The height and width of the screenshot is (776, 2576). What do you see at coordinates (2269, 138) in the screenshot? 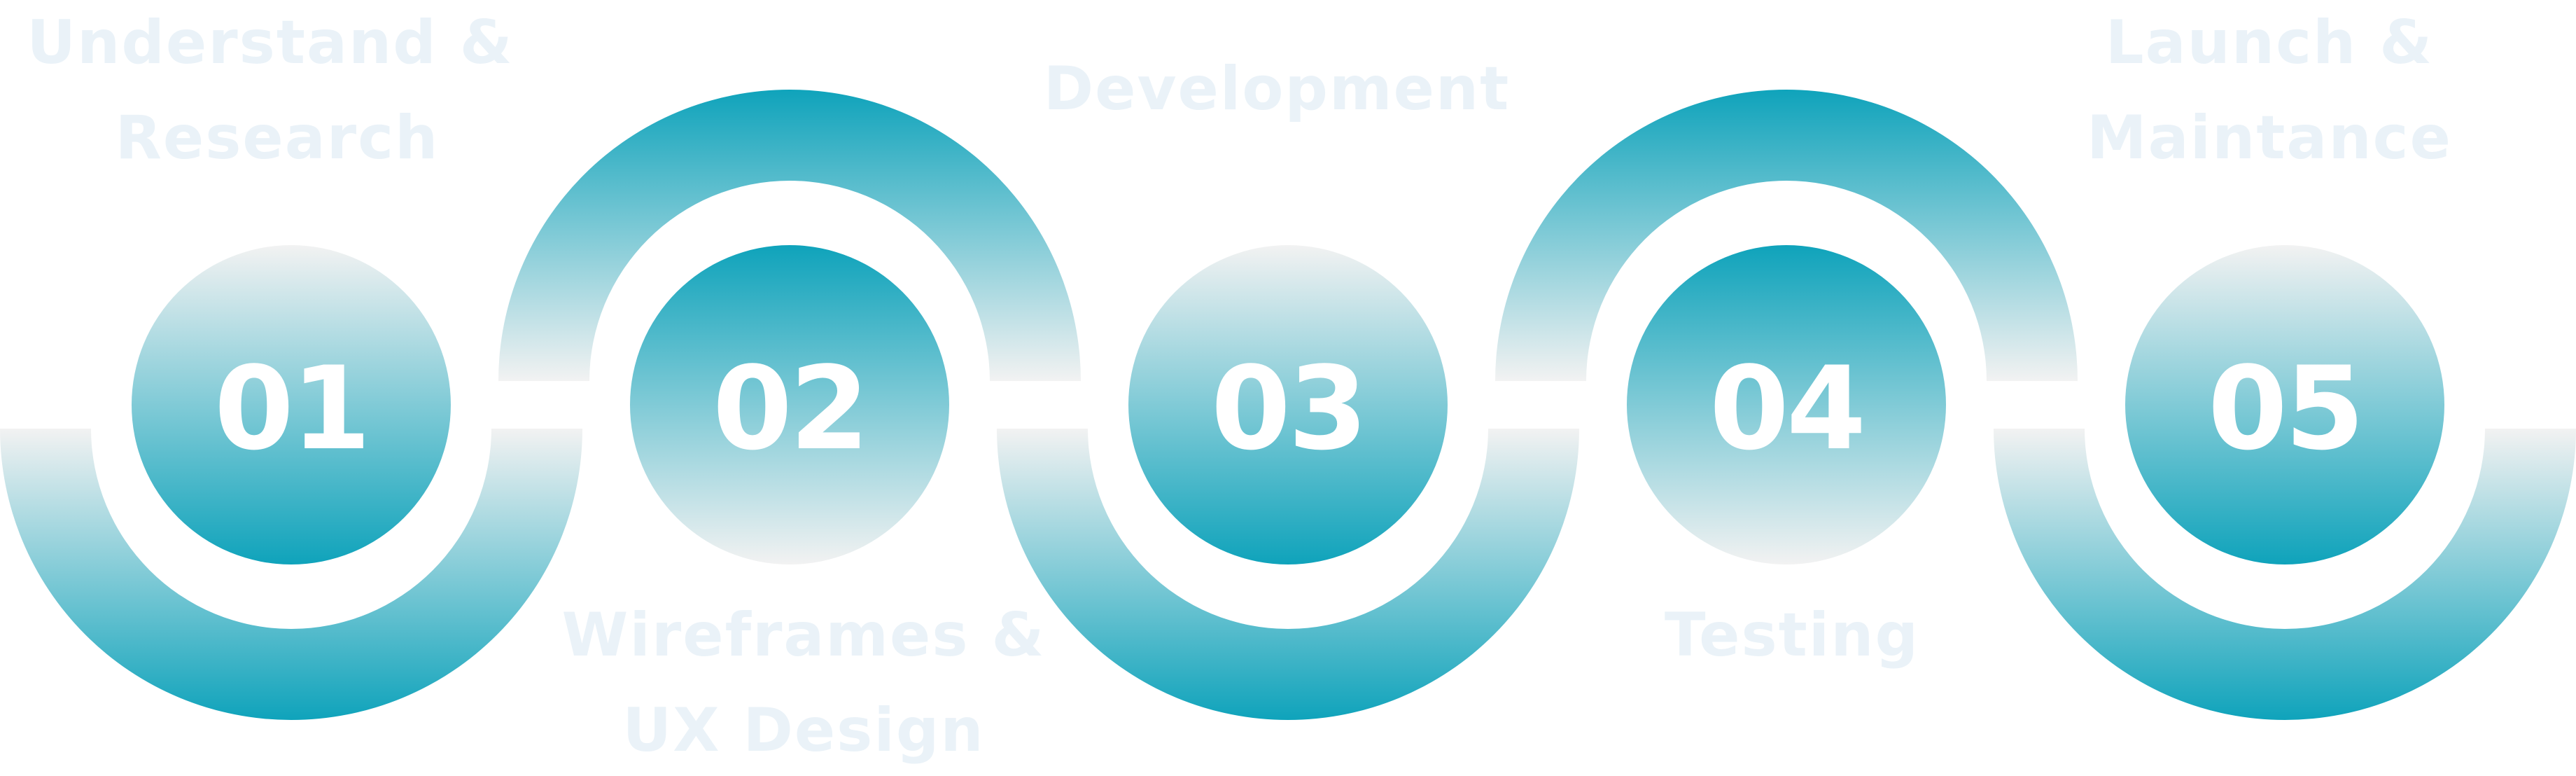
I see `step-label-5-line-2: Maintance` at bounding box center [2269, 138].